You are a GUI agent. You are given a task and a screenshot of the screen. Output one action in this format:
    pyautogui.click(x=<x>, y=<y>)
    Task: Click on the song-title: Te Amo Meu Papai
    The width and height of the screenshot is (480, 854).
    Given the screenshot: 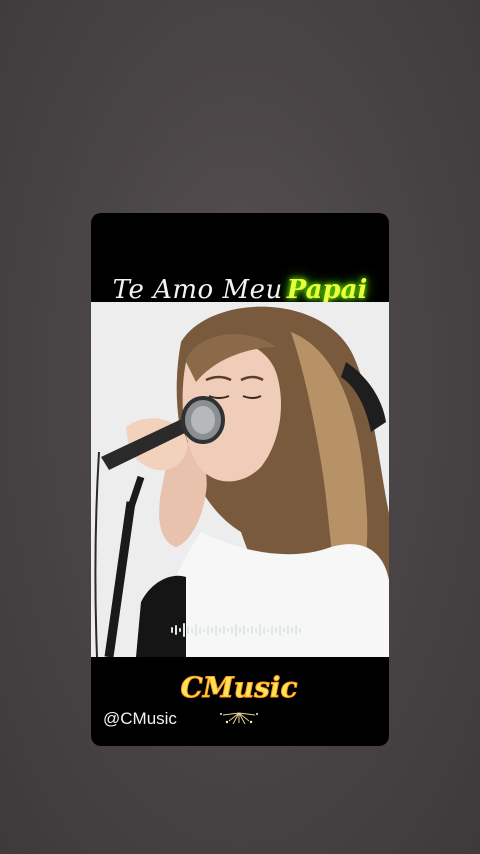 What is the action you would take?
    pyautogui.click(x=240, y=283)
    